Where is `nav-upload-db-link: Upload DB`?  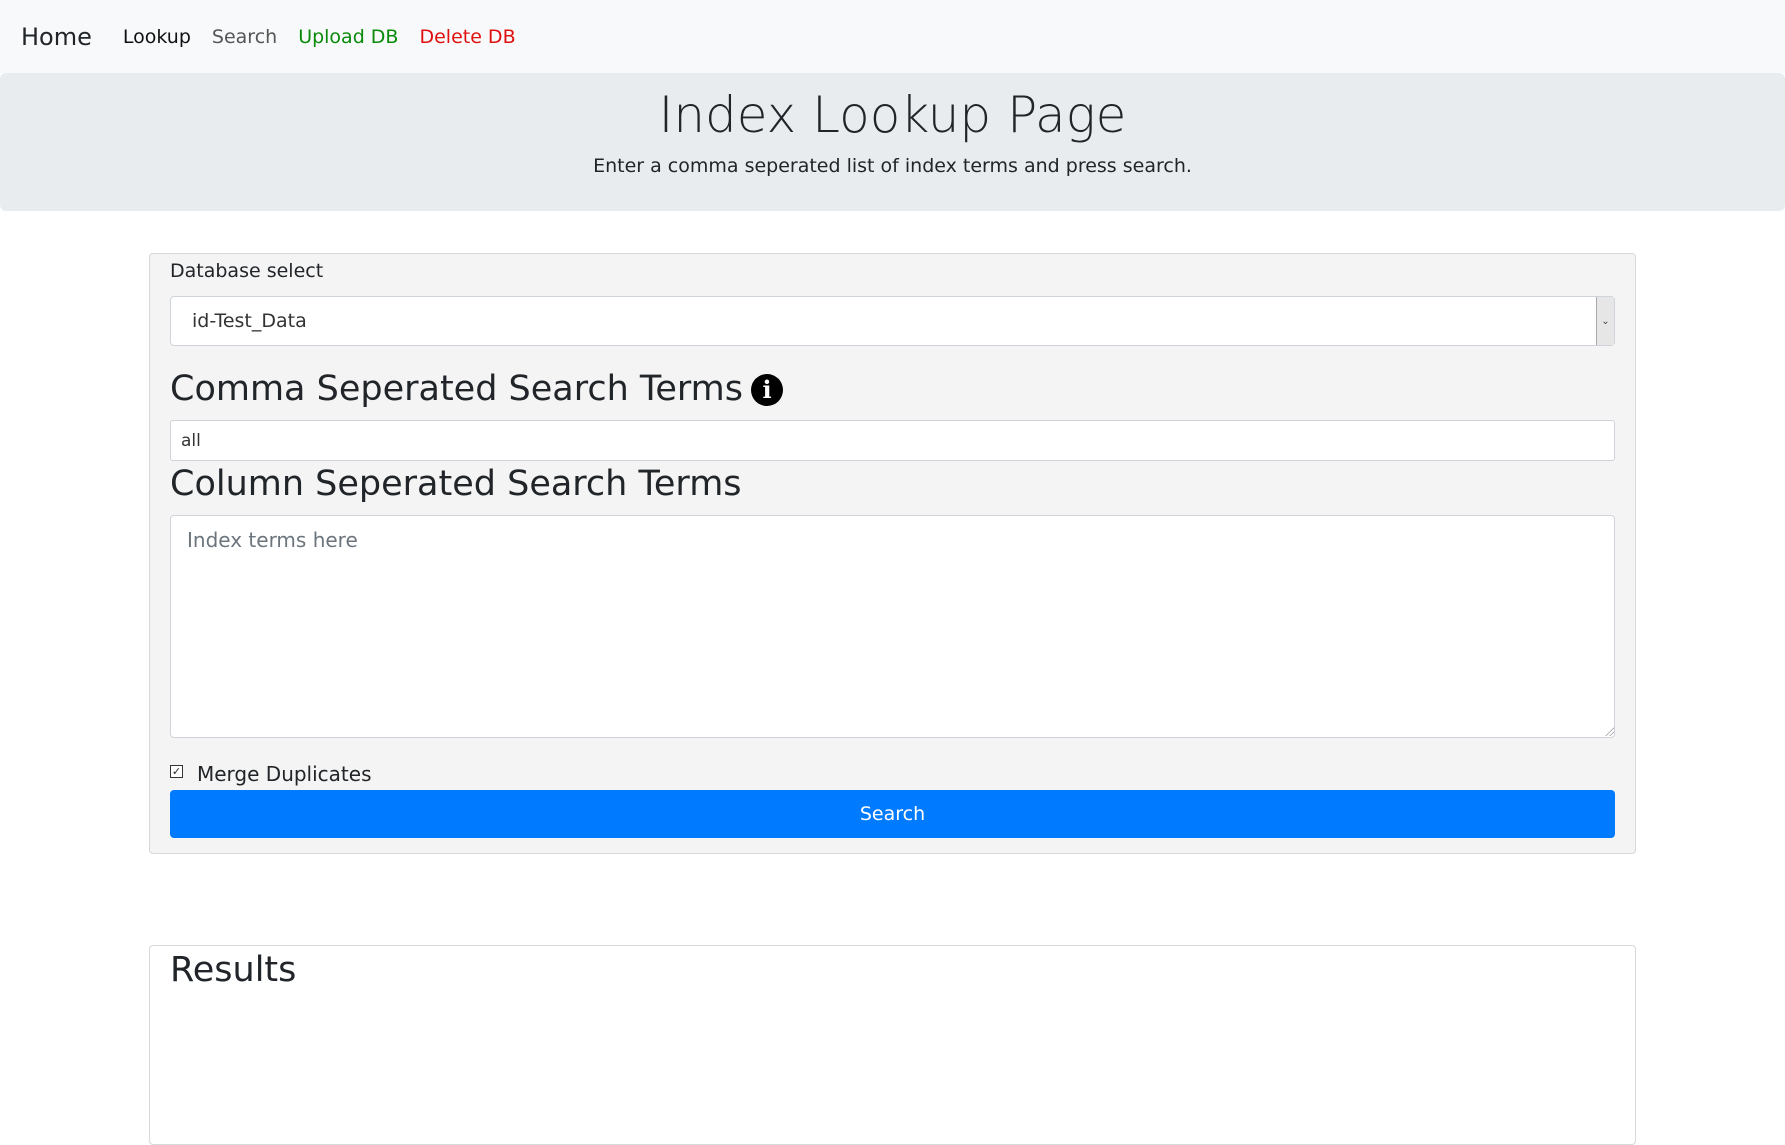
nav-upload-db-link: Upload DB is located at coordinates (348, 37).